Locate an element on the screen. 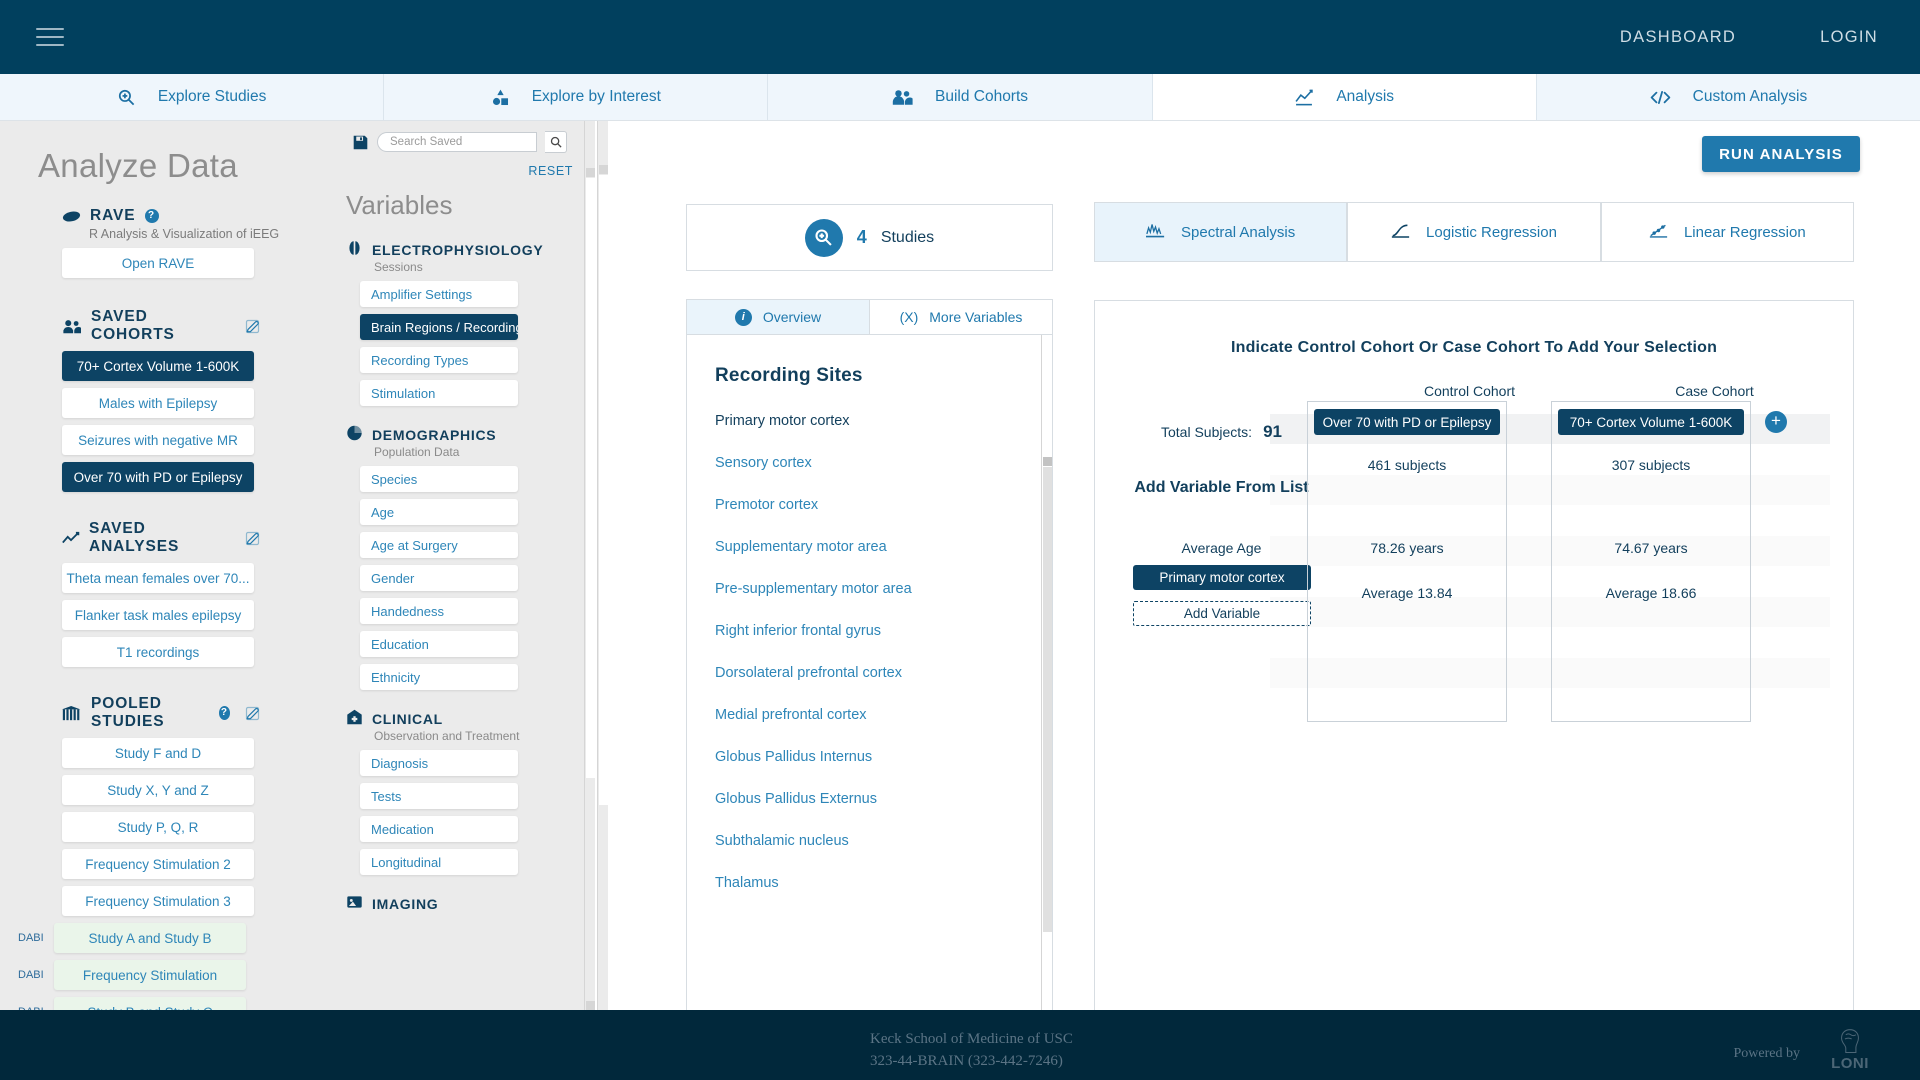 Image resolution: width=1920 pixels, height=1080 pixels. variable-item: Tests is located at coordinates (439, 796).